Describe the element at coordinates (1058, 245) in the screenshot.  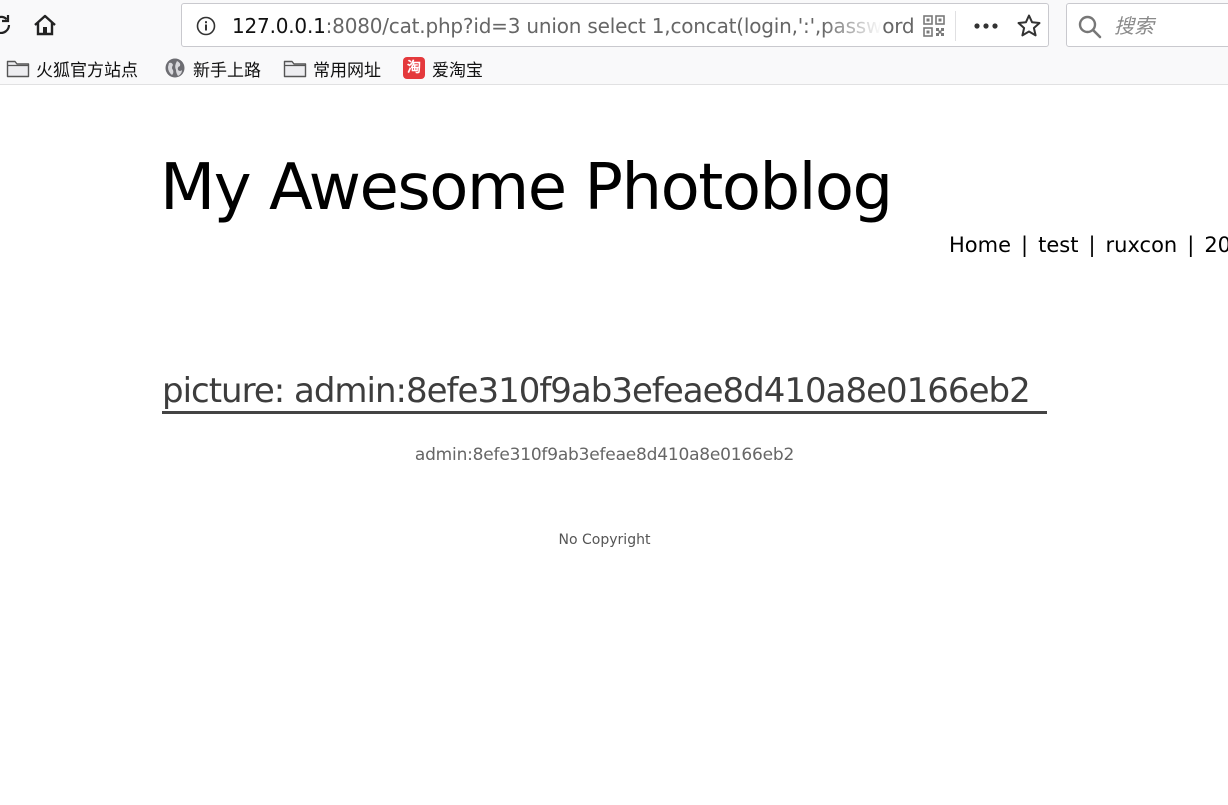
I see `nav-link-test: test` at that location.